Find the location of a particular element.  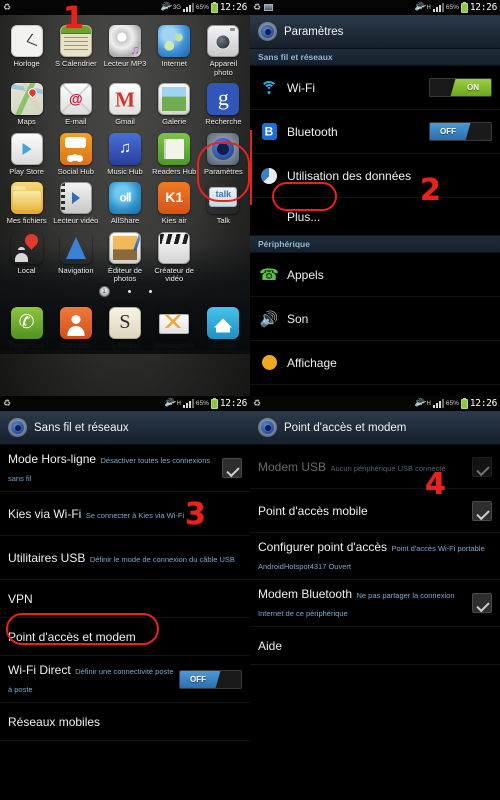

app-label: Éditeur de photos is located at coordinates (125, 274).